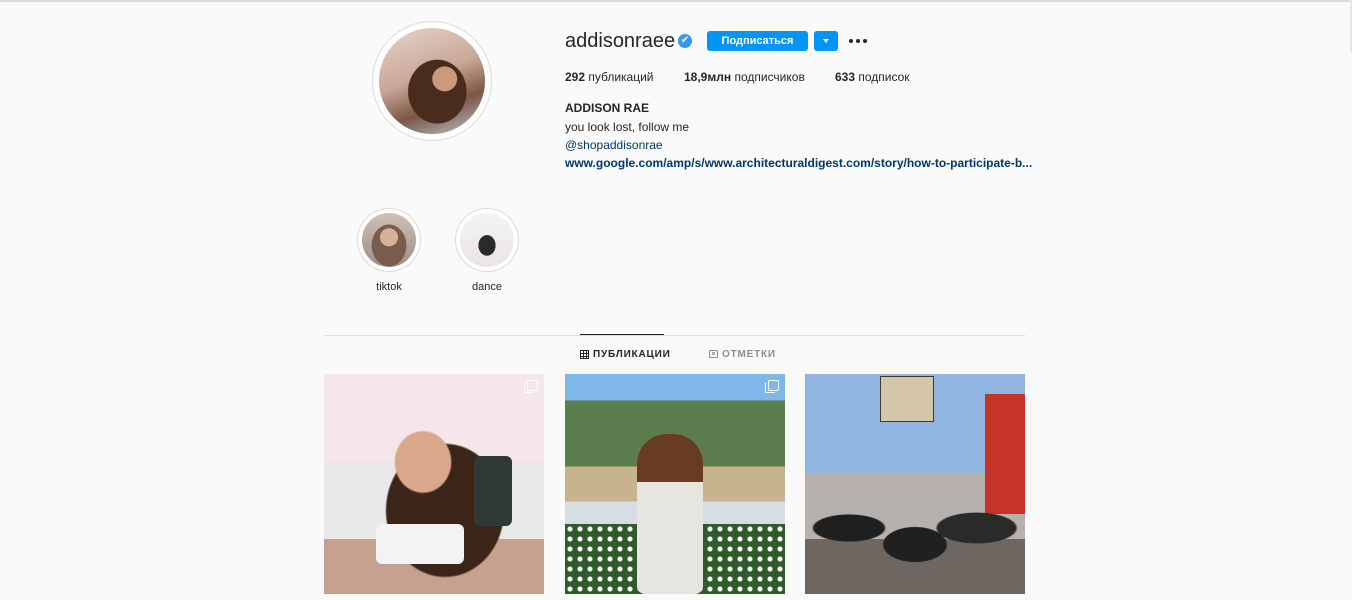  I want to click on posts-count: 292, so click(575, 77).